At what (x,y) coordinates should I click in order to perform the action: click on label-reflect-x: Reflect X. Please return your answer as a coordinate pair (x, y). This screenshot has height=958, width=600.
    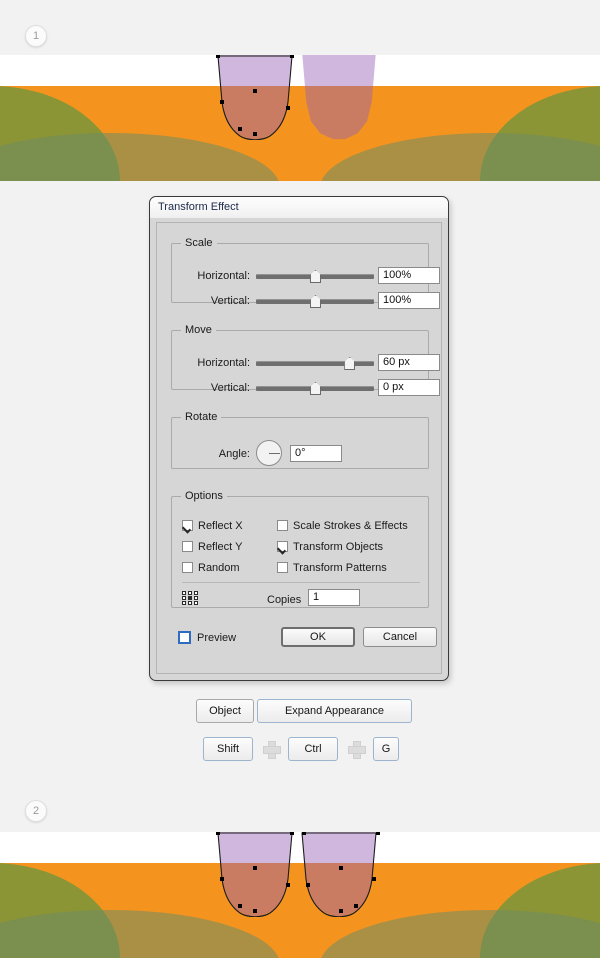
    Looking at the image, I should click on (220, 526).